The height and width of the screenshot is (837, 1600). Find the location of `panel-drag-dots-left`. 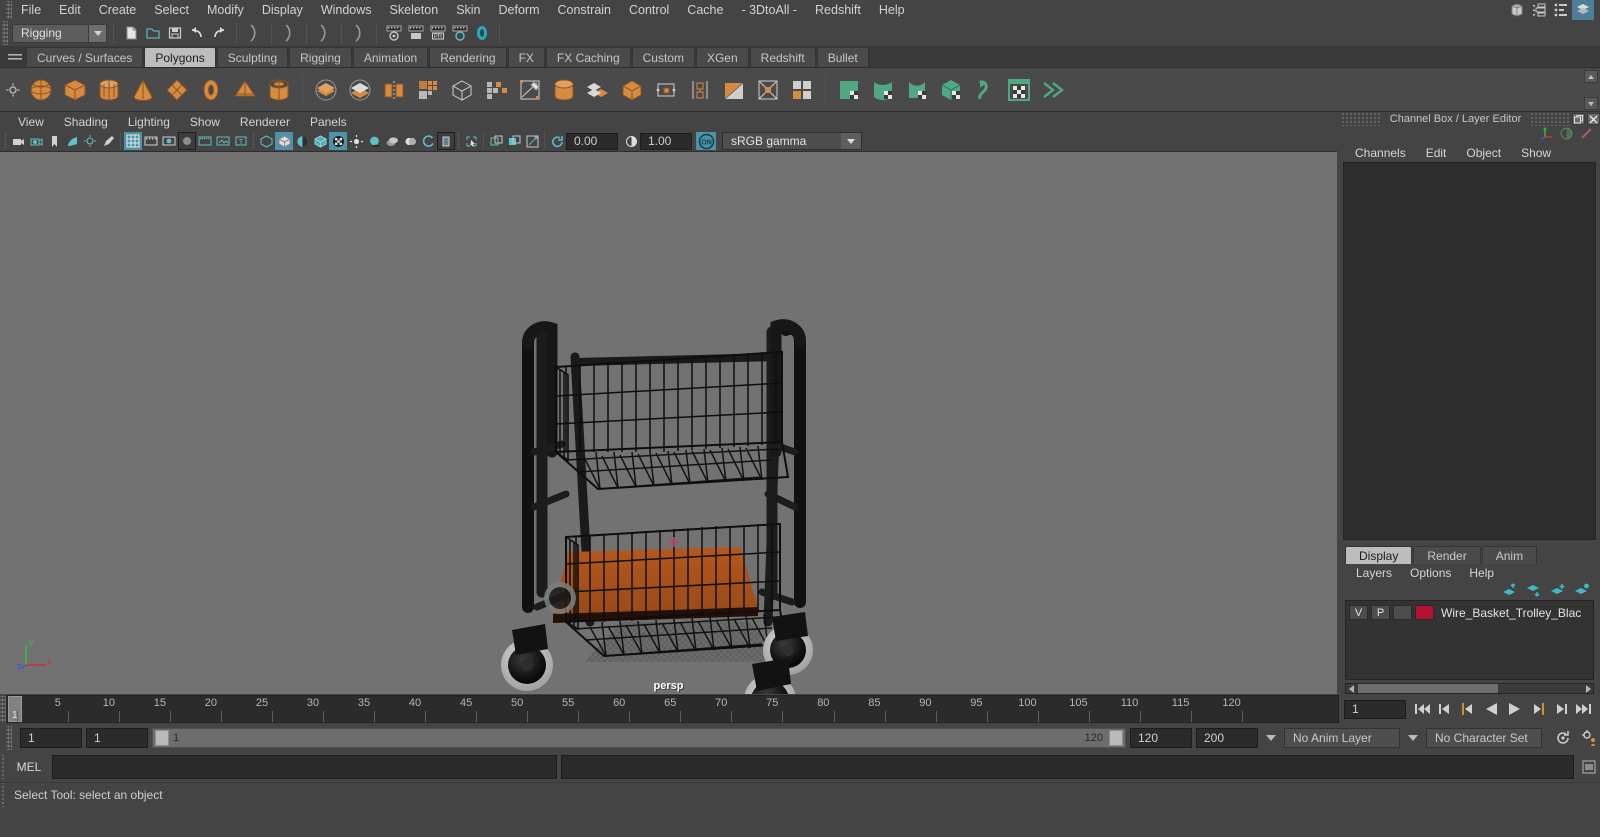

panel-drag-dots-left is located at coordinates (1361, 119).